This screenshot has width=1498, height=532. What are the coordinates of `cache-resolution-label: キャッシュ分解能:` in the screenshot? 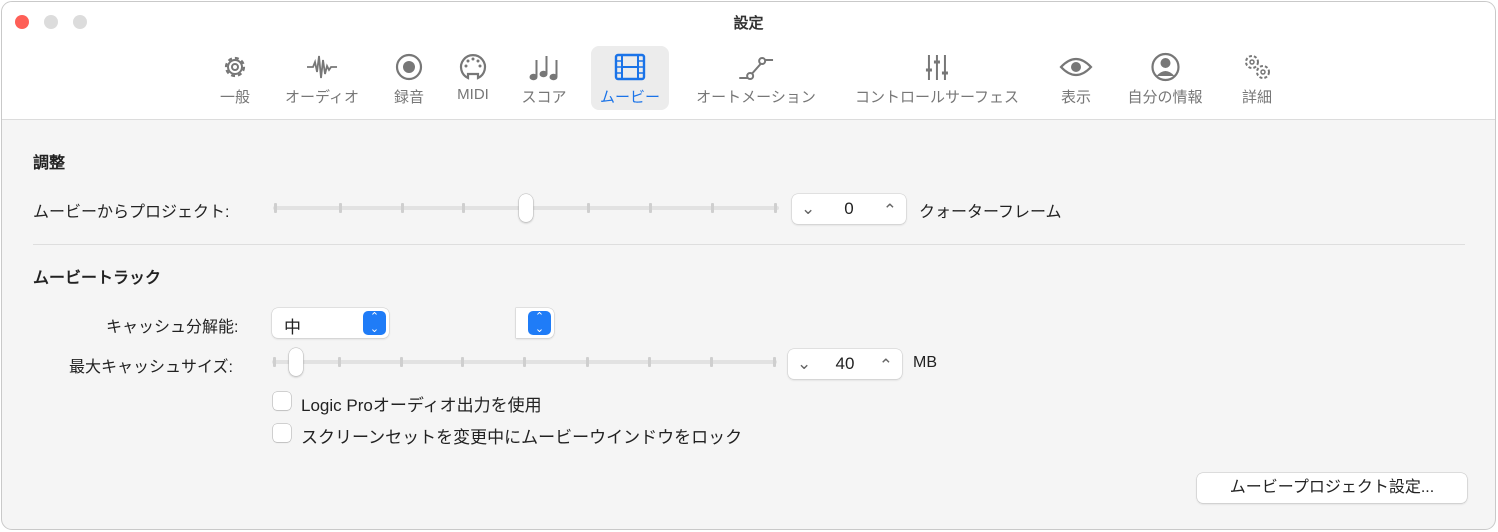 It's located at (172, 327).